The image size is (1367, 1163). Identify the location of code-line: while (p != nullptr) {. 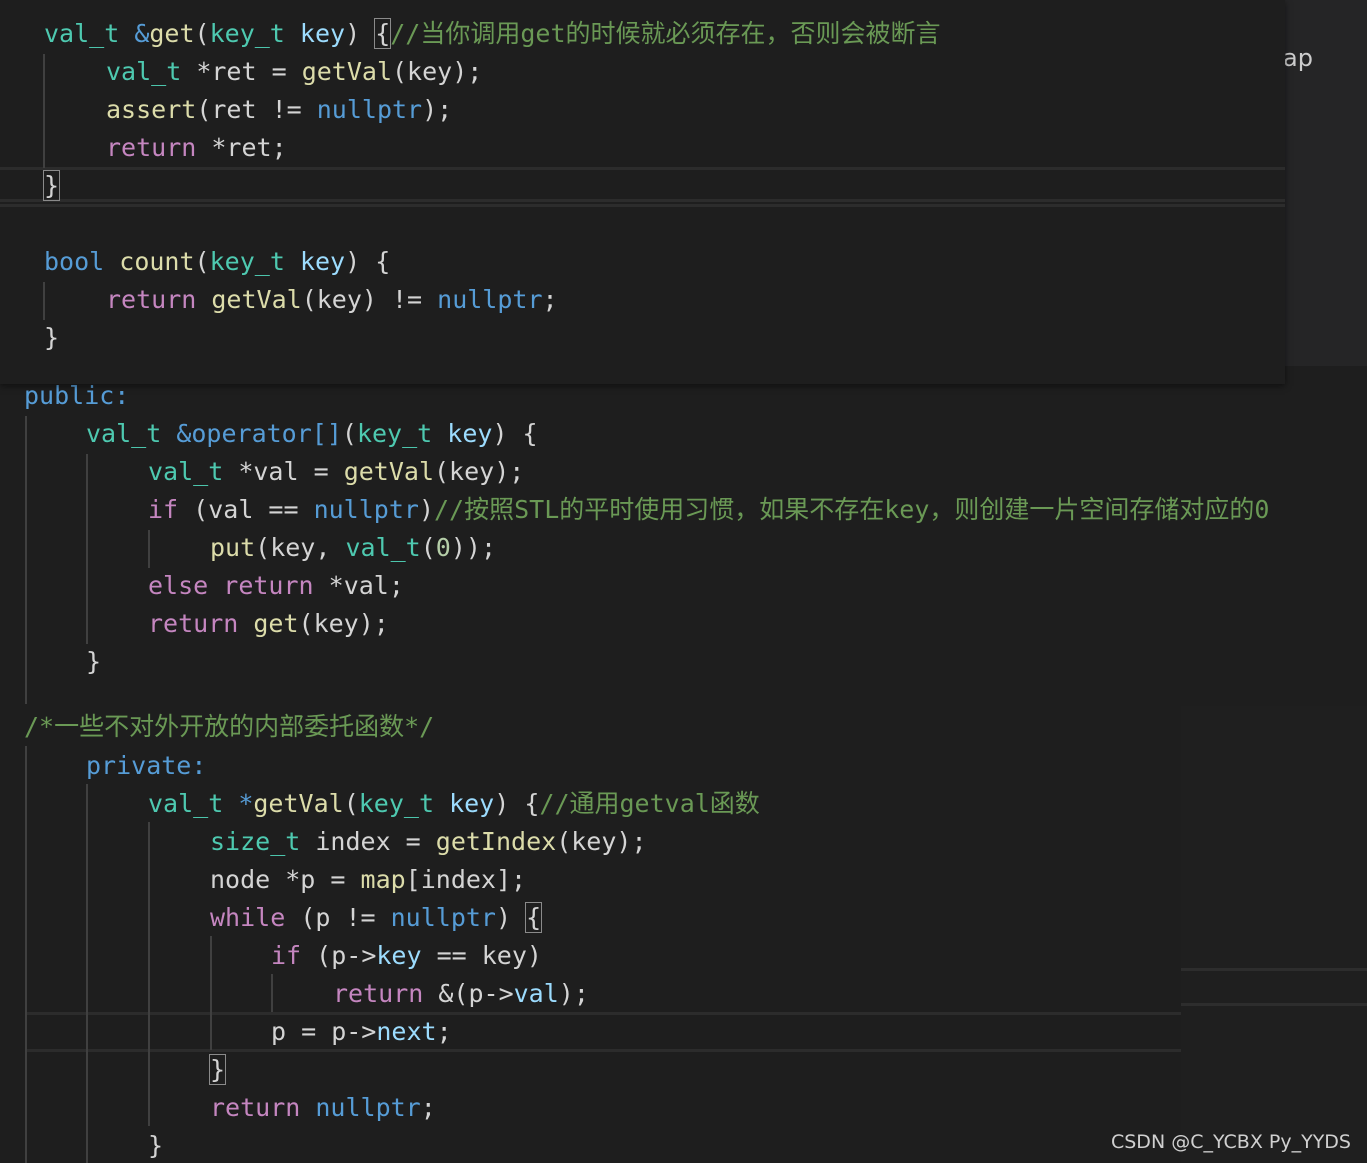
(376, 918).